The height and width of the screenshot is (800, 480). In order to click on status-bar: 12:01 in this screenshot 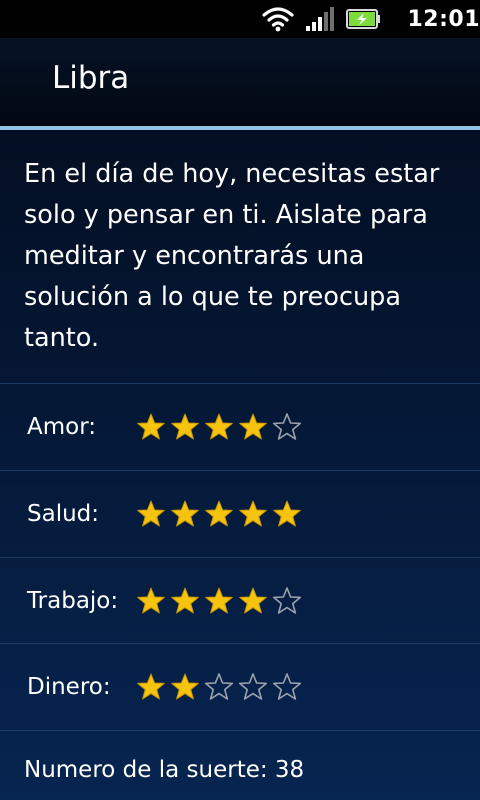, I will do `click(240, 19)`.